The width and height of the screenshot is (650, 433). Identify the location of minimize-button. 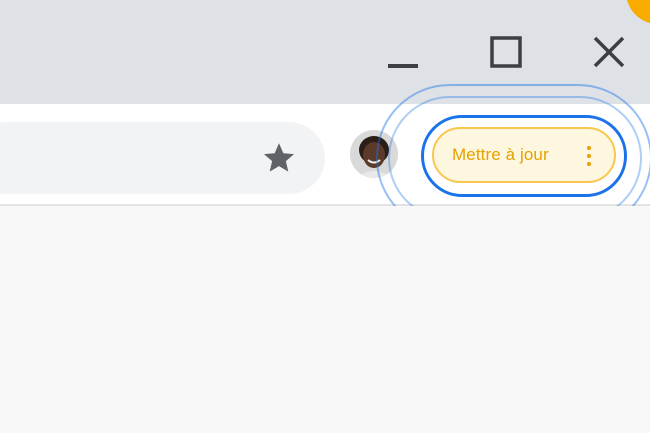
(403, 52).